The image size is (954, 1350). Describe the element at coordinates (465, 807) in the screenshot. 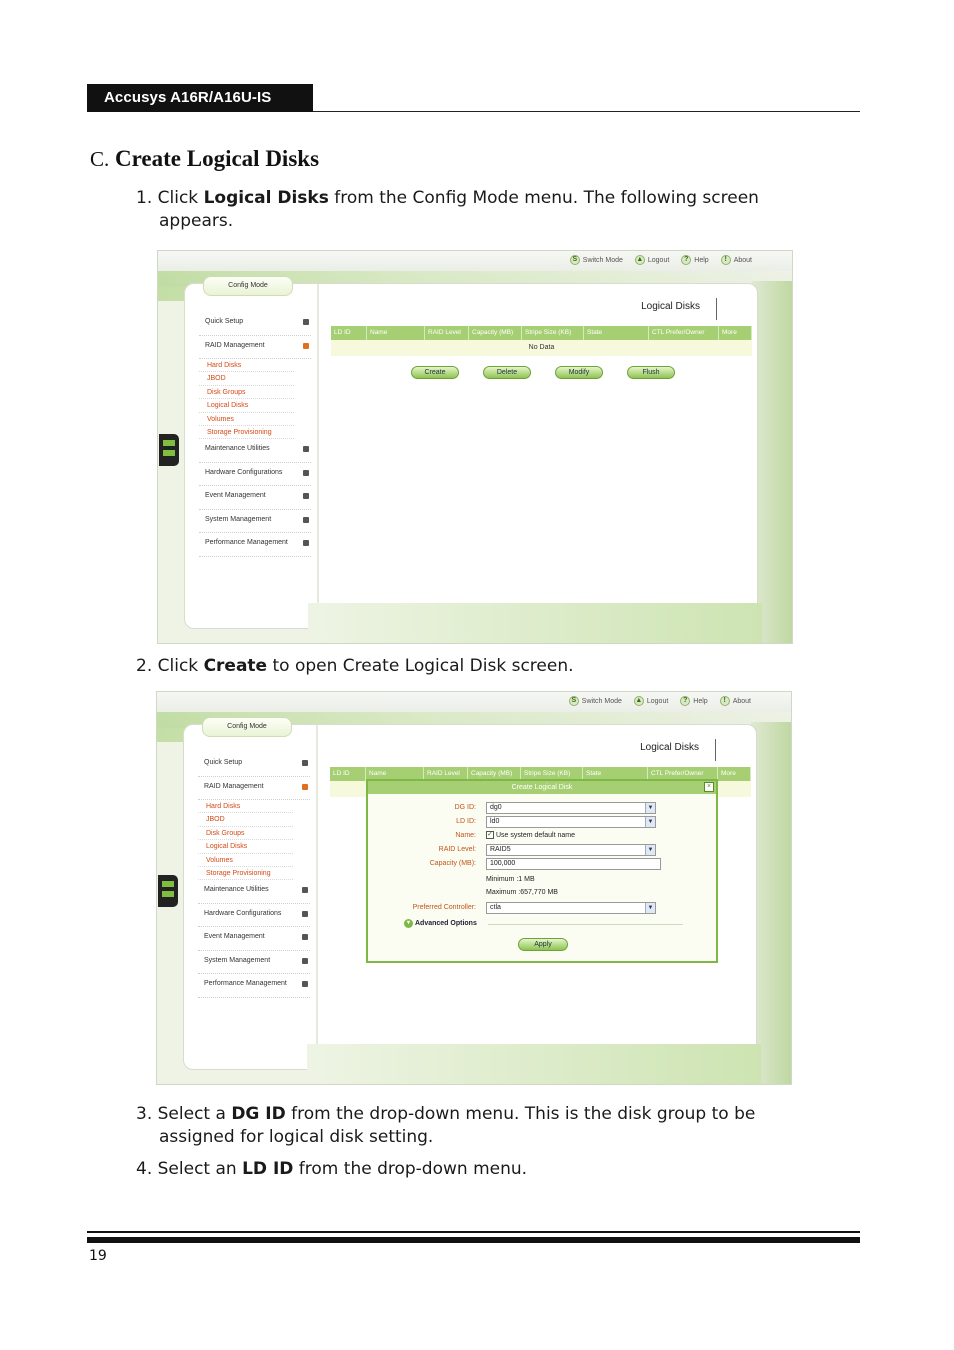

I see `dg-id-label: DG ID:` at that location.